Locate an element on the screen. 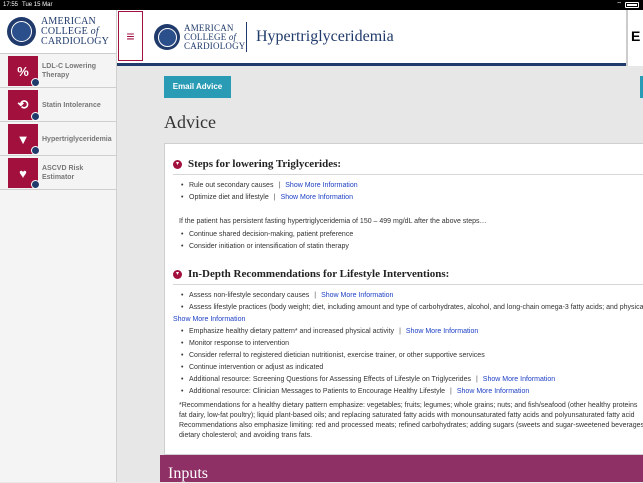  sidebar-item-statin-intolerance: ⟲ Statin Intolerance is located at coordinates (58, 105).